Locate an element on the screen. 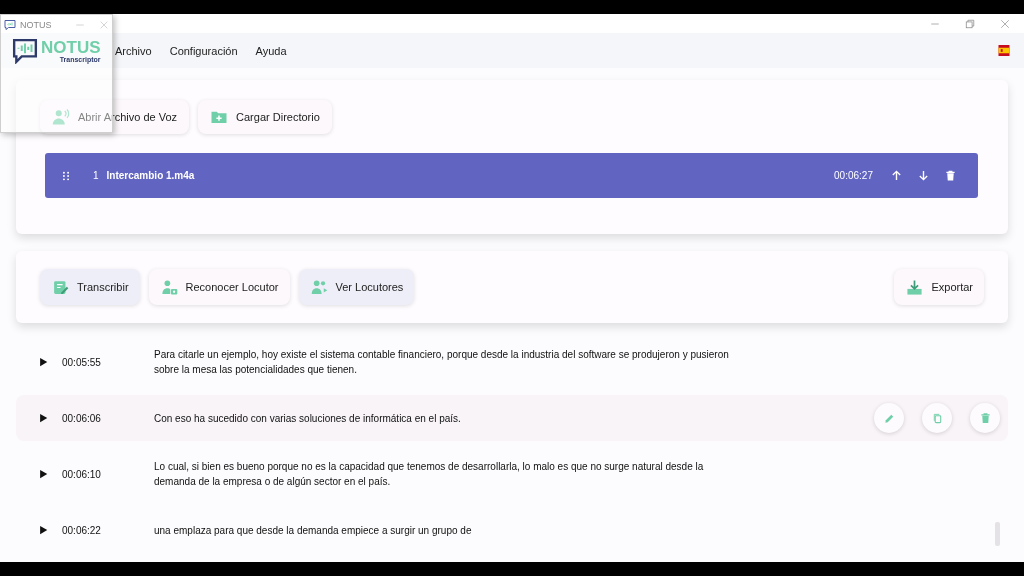 The width and height of the screenshot is (1024, 576). export-button: Exportar is located at coordinates (939, 287).